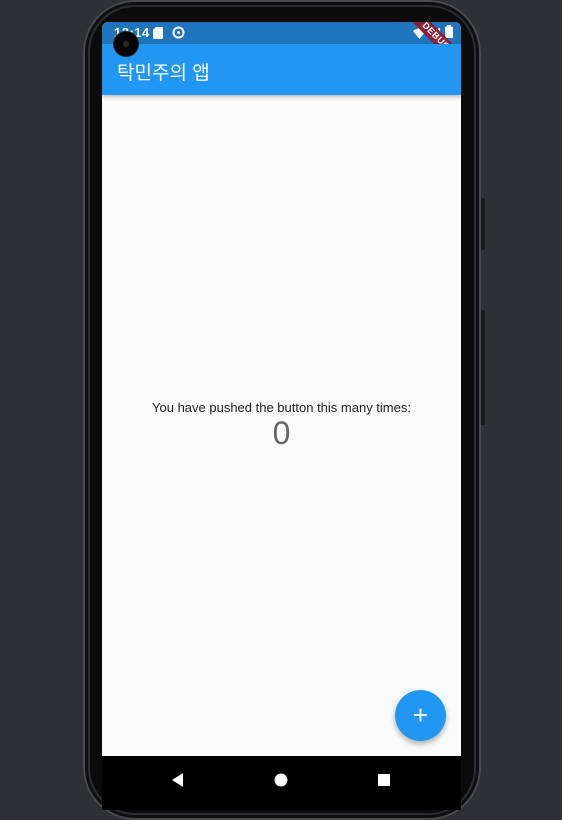 This screenshot has height=820, width=562. What do you see at coordinates (483, 367) in the screenshot?
I see `power-button` at bounding box center [483, 367].